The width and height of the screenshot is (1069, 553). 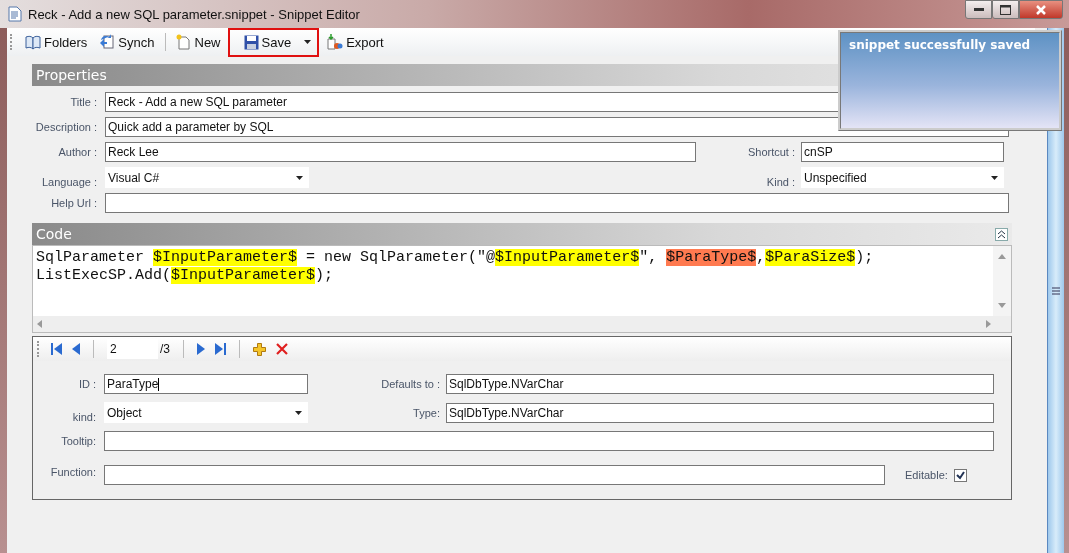 I want to click on grip-icon, so click(x=1056, y=290).